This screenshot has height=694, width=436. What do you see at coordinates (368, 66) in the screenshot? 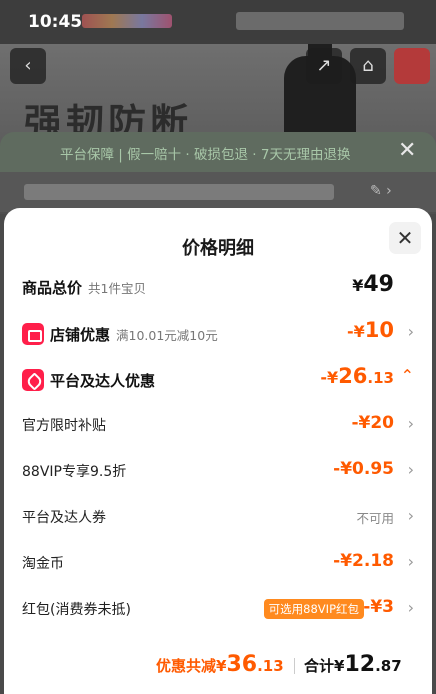
I see `cart-button: ⌂` at bounding box center [368, 66].